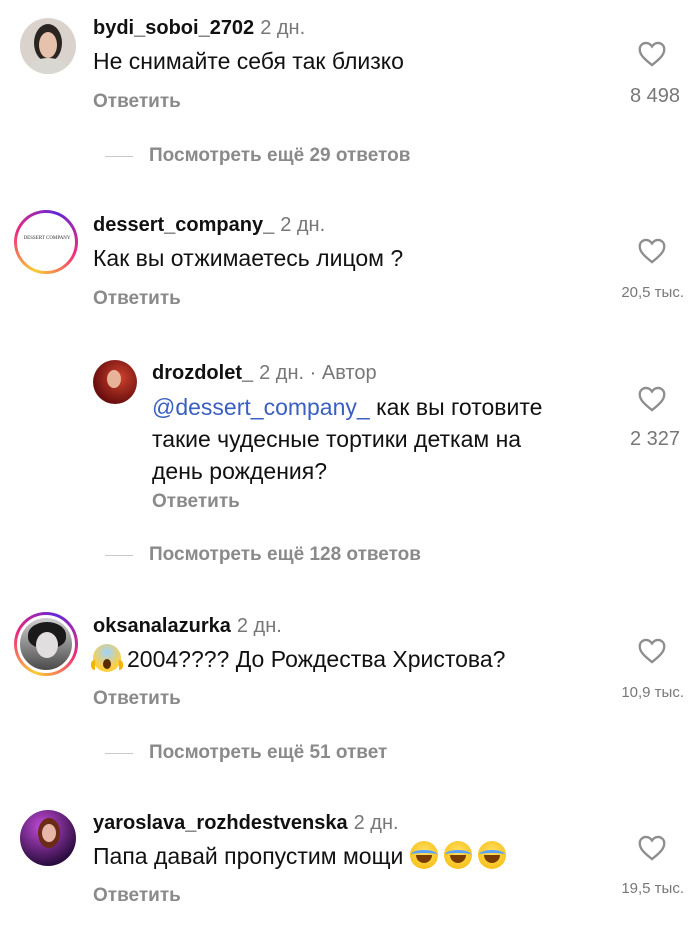 The image size is (700, 931). I want to click on view-replies-label: Посмотреть ещё 51 ответ, so click(268, 752).